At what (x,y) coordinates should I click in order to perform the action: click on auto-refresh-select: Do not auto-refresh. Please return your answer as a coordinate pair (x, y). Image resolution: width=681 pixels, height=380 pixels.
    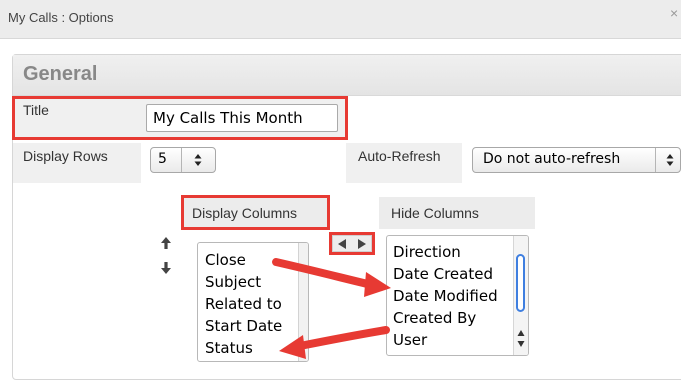
    Looking at the image, I should click on (576, 160).